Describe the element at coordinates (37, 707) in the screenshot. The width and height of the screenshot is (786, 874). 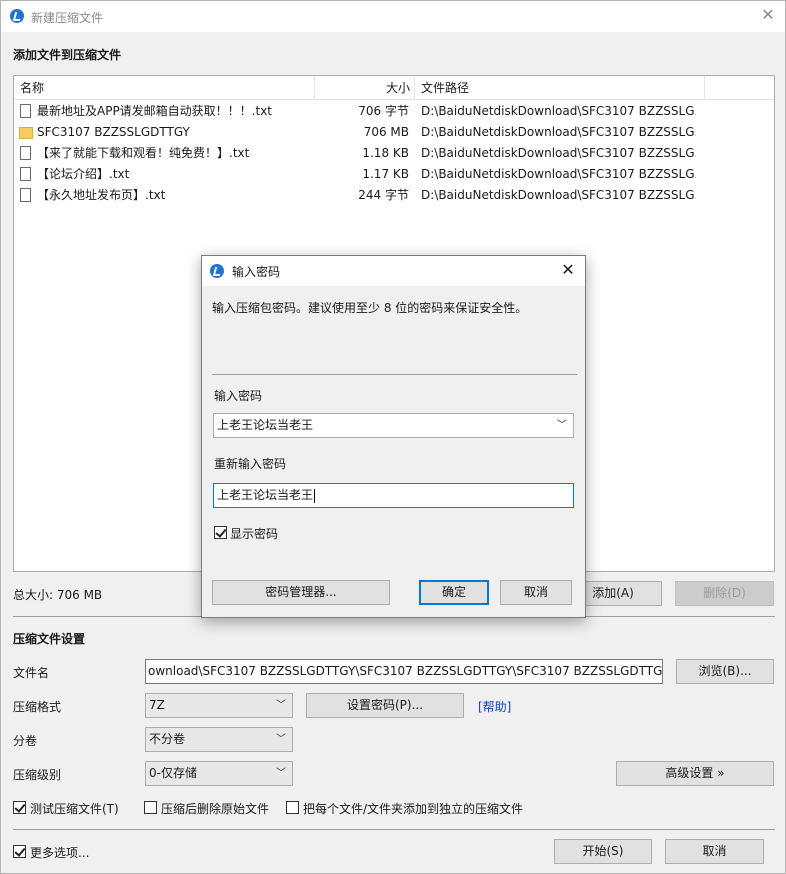
I see `format-label: 压缩格式` at that location.